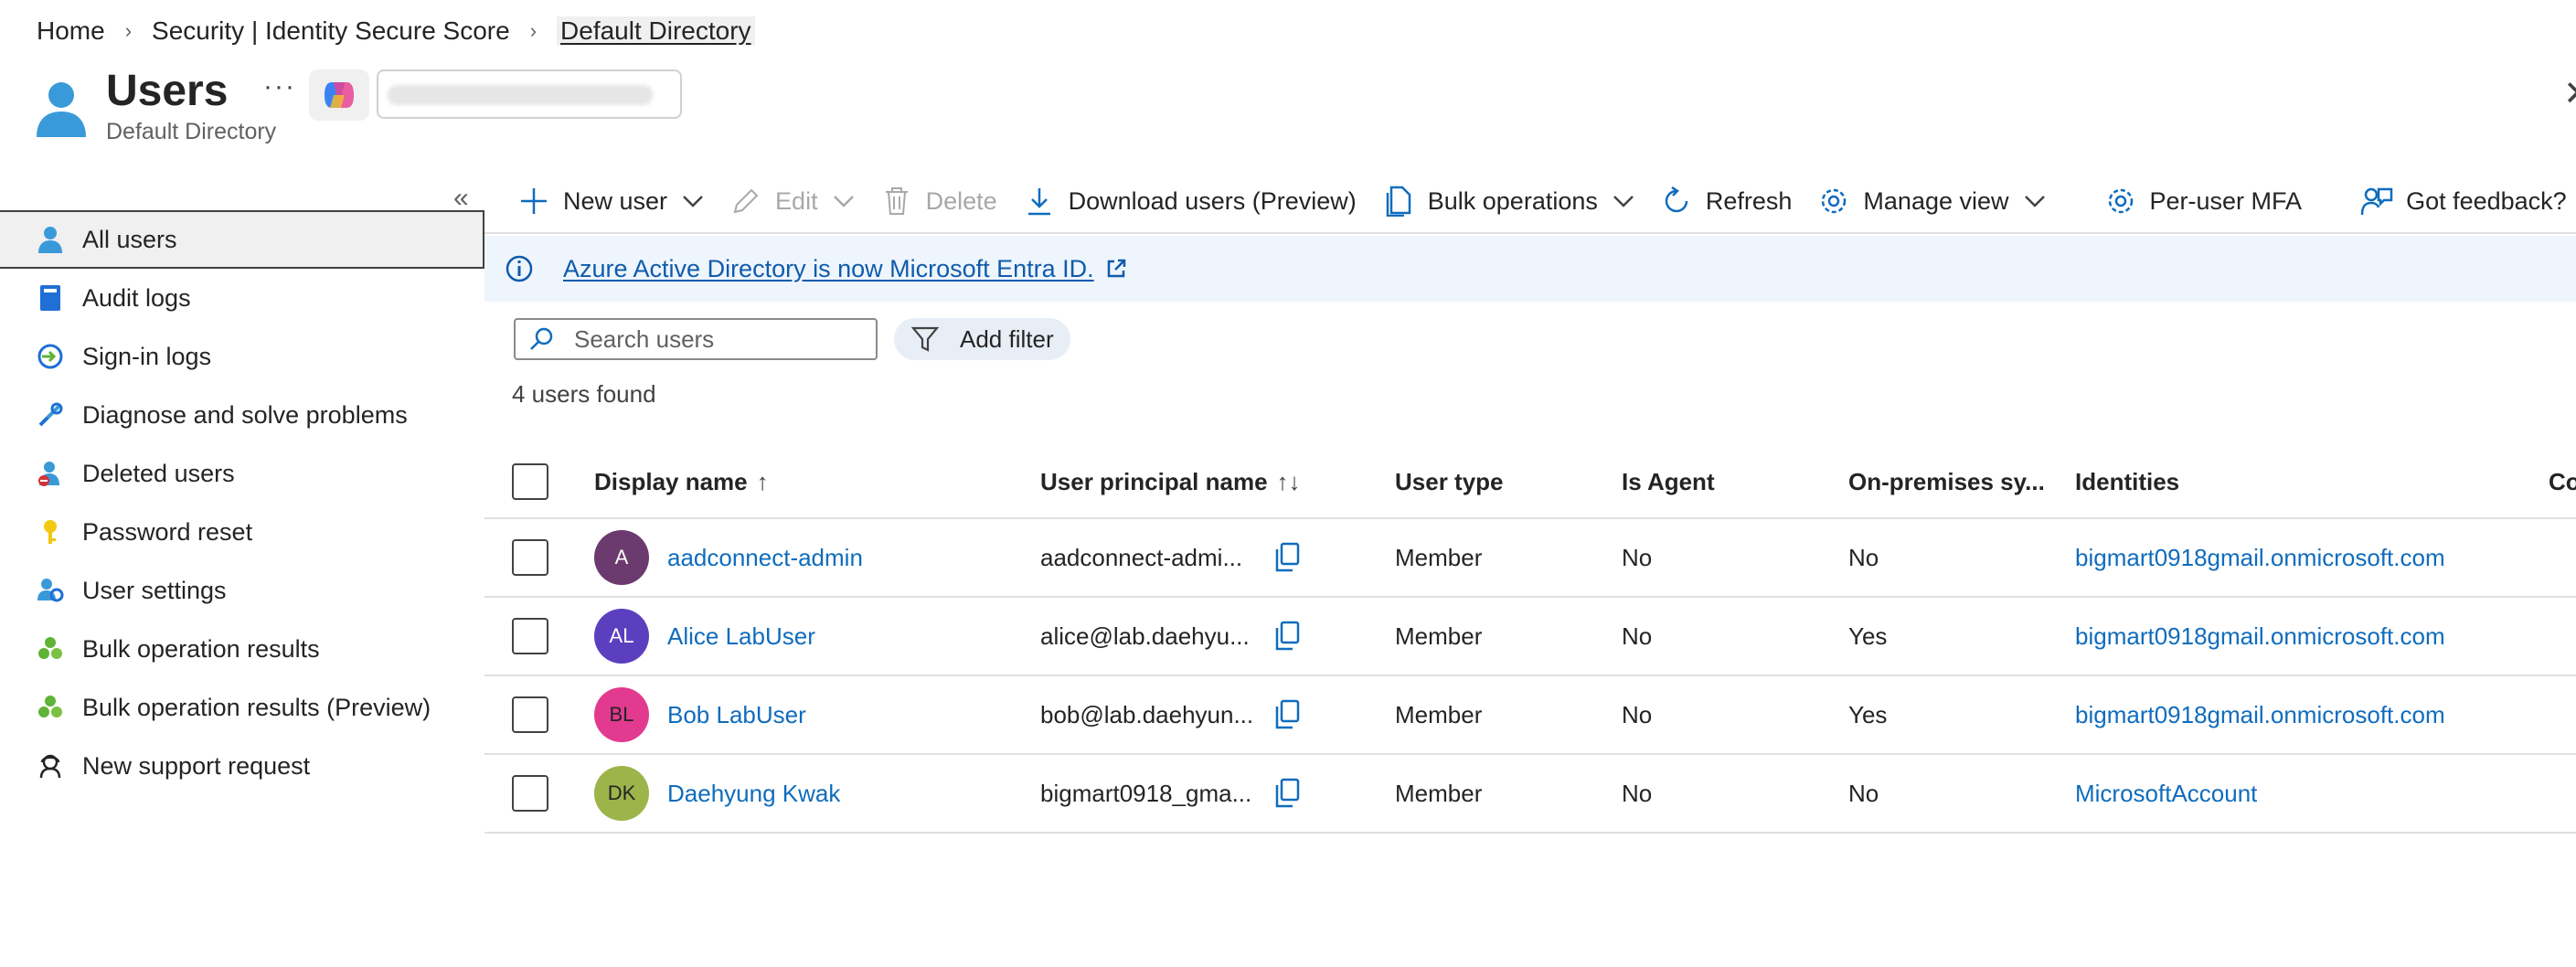 The height and width of the screenshot is (967, 2576). I want to click on copilot-button, so click(339, 95).